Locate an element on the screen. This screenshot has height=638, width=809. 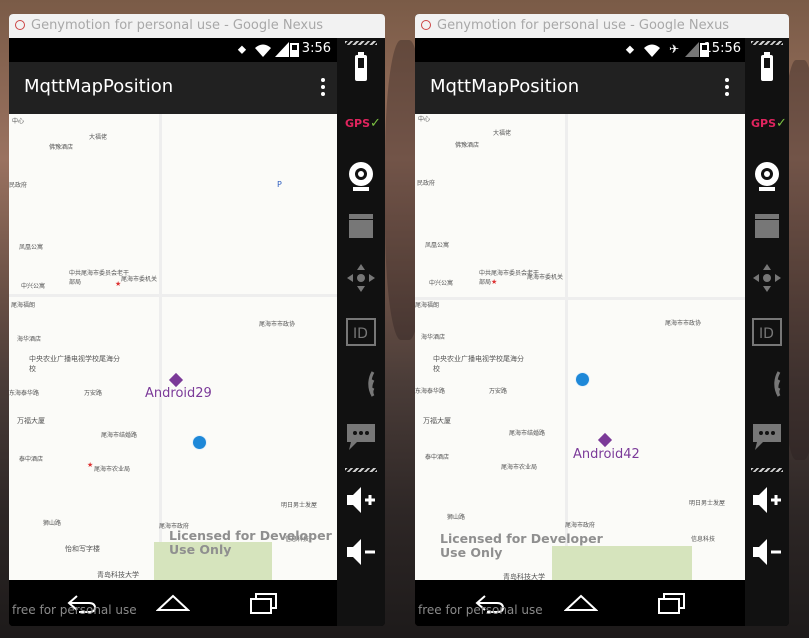
map-poi: 青岛科技大学 is located at coordinates (118, 575).